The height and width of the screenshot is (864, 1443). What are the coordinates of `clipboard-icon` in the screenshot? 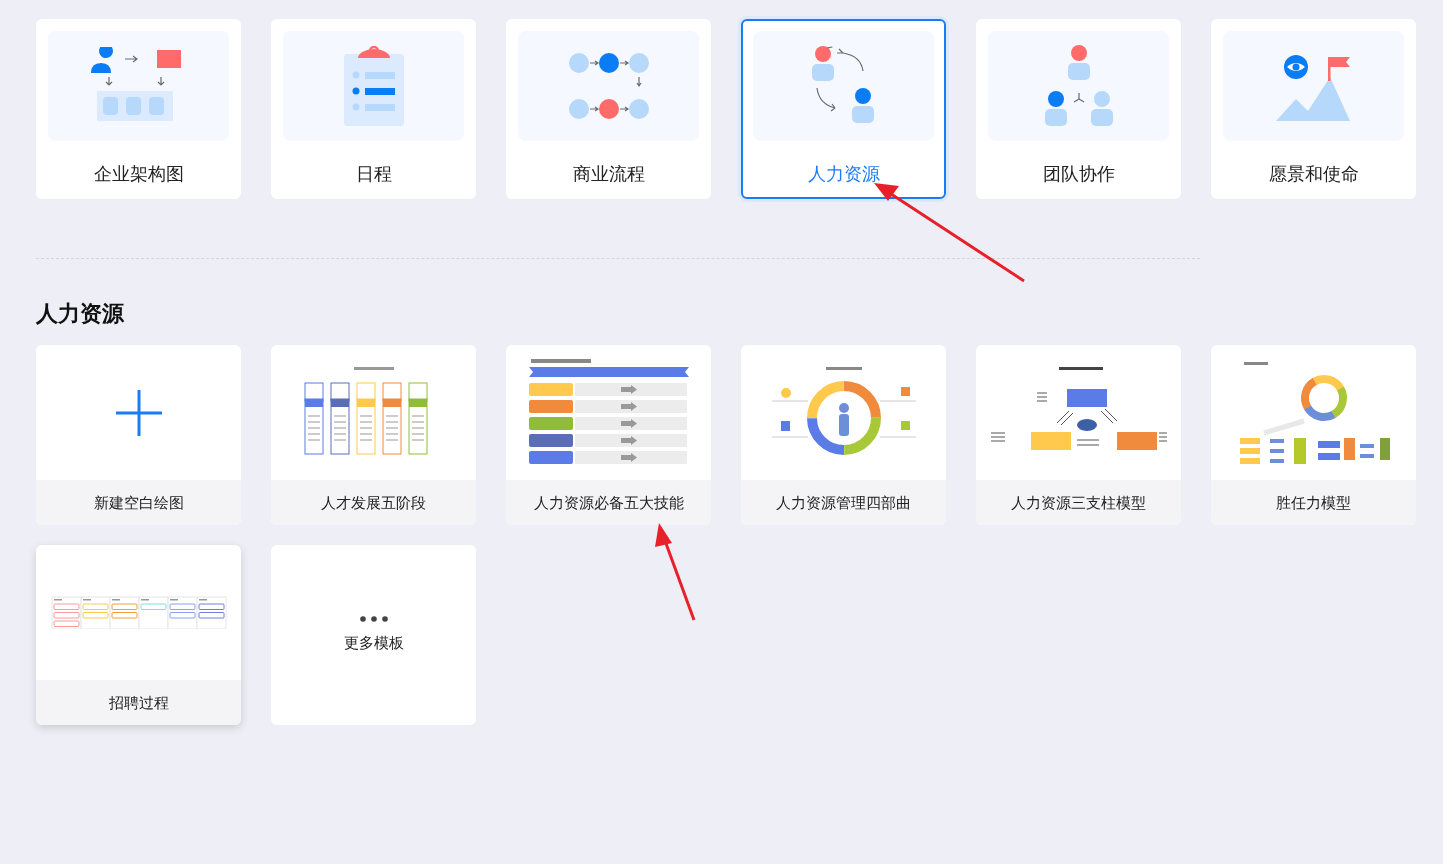 It's located at (373, 86).